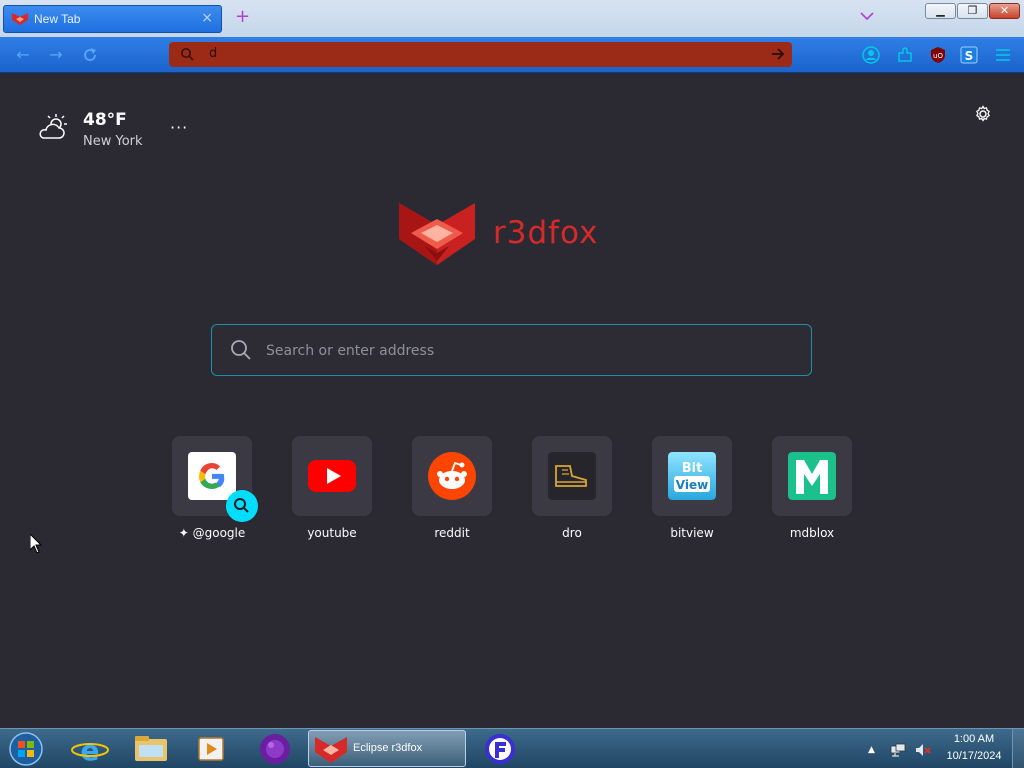 The height and width of the screenshot is (768, 1024). I want to click on file-explorer-icon, so click(151, 749).